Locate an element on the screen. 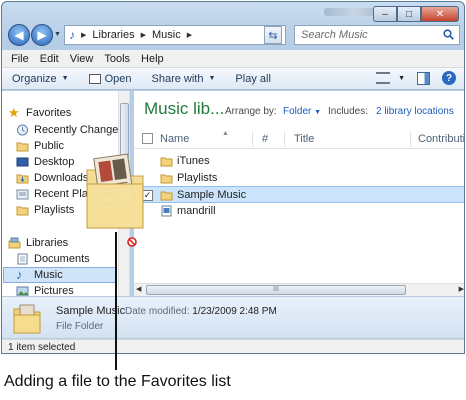  refresh-button: ⇆ is located at coordinates (273, 35).